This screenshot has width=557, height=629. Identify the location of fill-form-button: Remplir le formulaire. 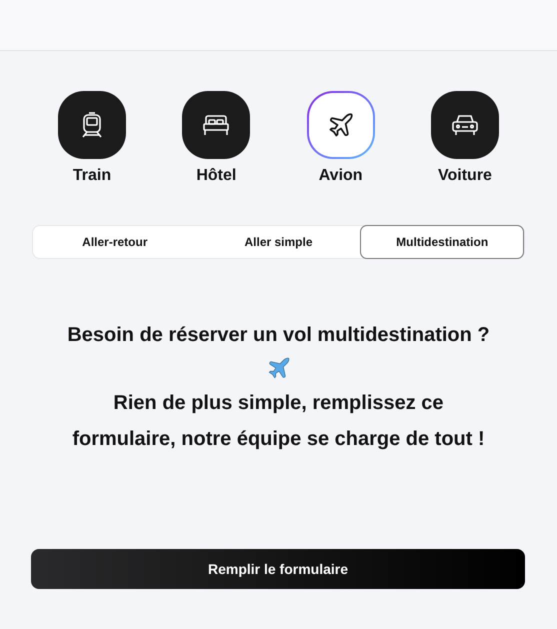
(278, 569).